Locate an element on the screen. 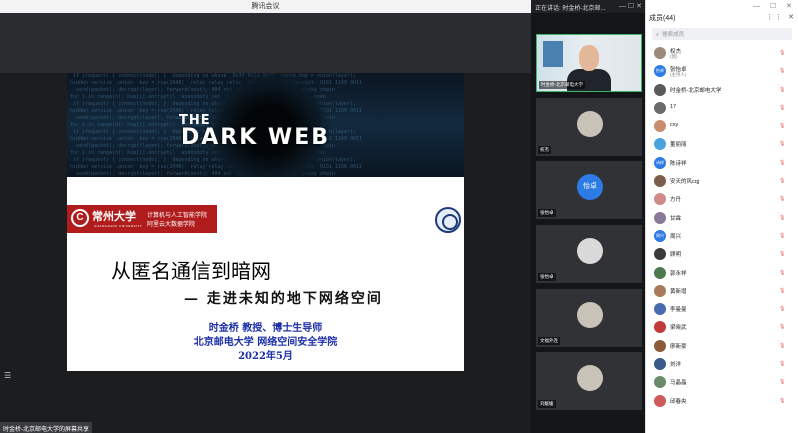 This screenshot has width=798, height=433. member-row: 马晶晶 🎙 is located at coordinates (722, 383).